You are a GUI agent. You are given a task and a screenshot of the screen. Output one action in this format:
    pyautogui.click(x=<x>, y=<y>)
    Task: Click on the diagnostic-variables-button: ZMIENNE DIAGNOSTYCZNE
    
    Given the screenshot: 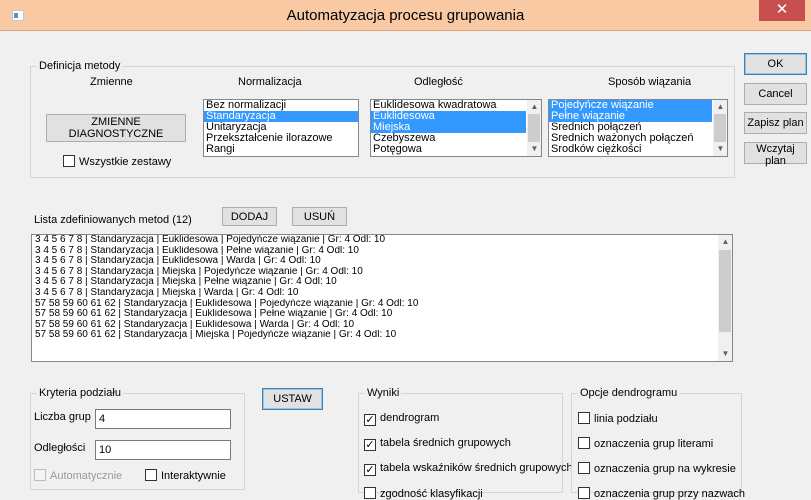 What is the action you would take?
    pyautogui.click(x=116, y=128)
    